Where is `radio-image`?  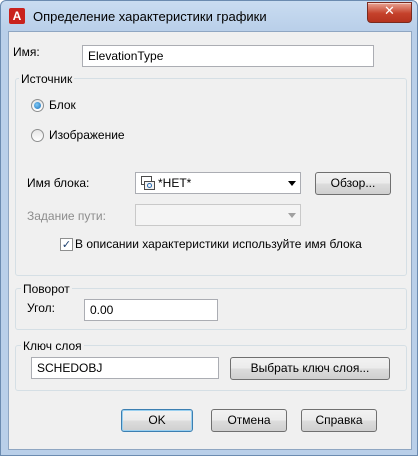 radio-image is located at coordinates (37, 135).